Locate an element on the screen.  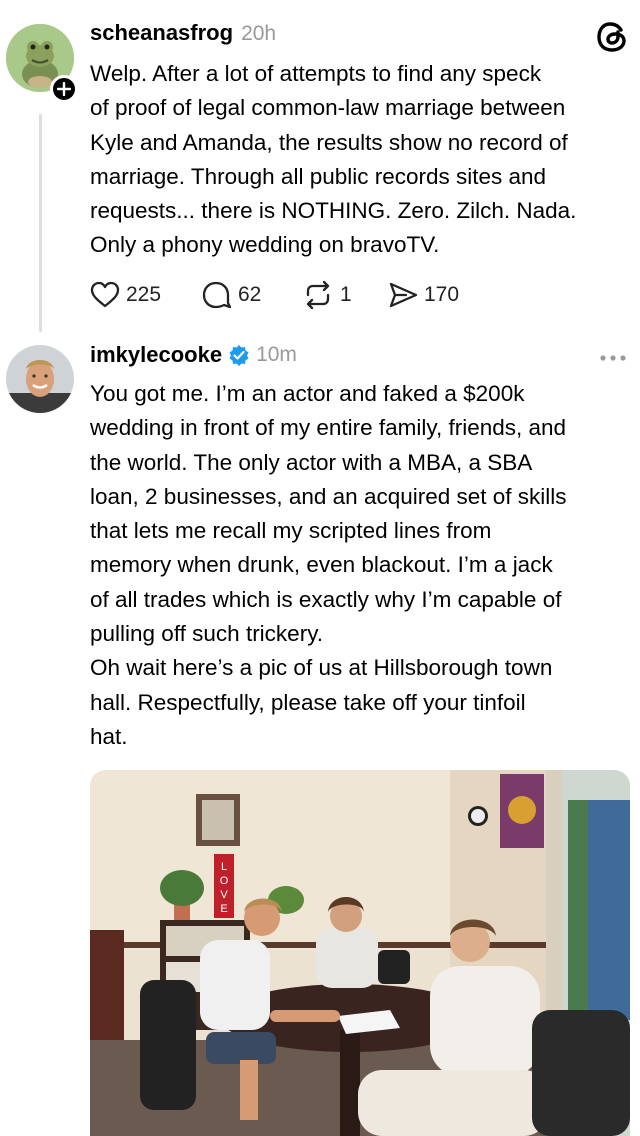
post-1-header: scheanasfrog 20h is located at coordinates (183, 33).